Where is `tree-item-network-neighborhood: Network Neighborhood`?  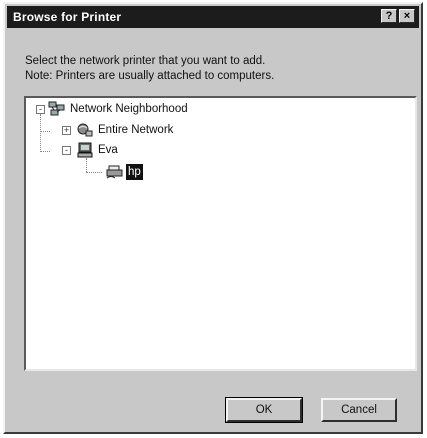 tree-item-network-neighborhood: Network Neighborhood is located at coordinates (129, 109).